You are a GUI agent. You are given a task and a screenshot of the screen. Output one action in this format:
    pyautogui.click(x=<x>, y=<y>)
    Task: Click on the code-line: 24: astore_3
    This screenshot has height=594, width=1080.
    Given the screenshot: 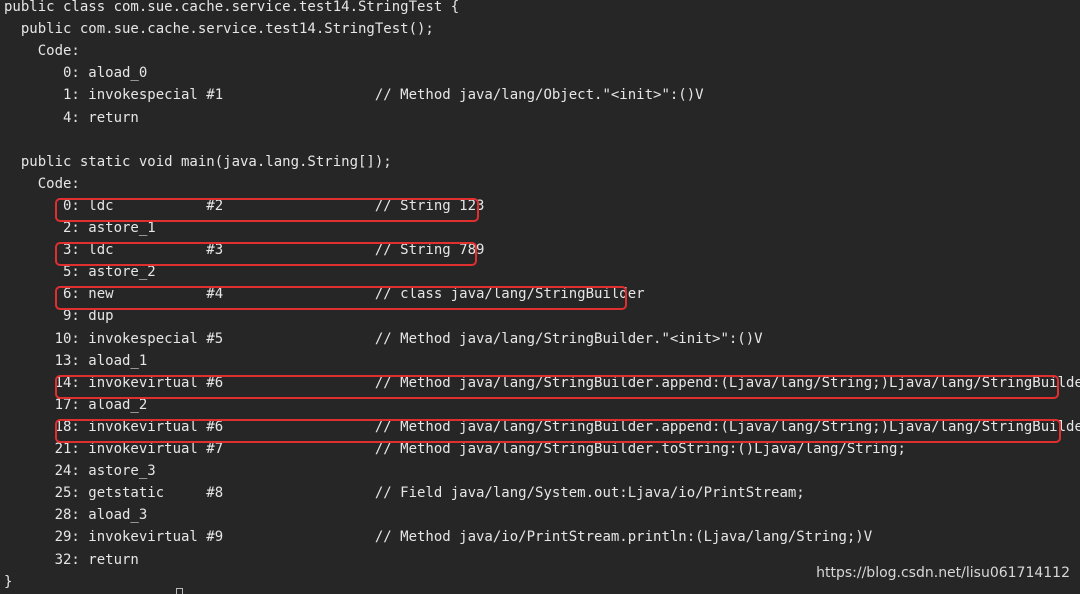 What is the action you would take?
    pyautogui.click(x=80, y=471)
    